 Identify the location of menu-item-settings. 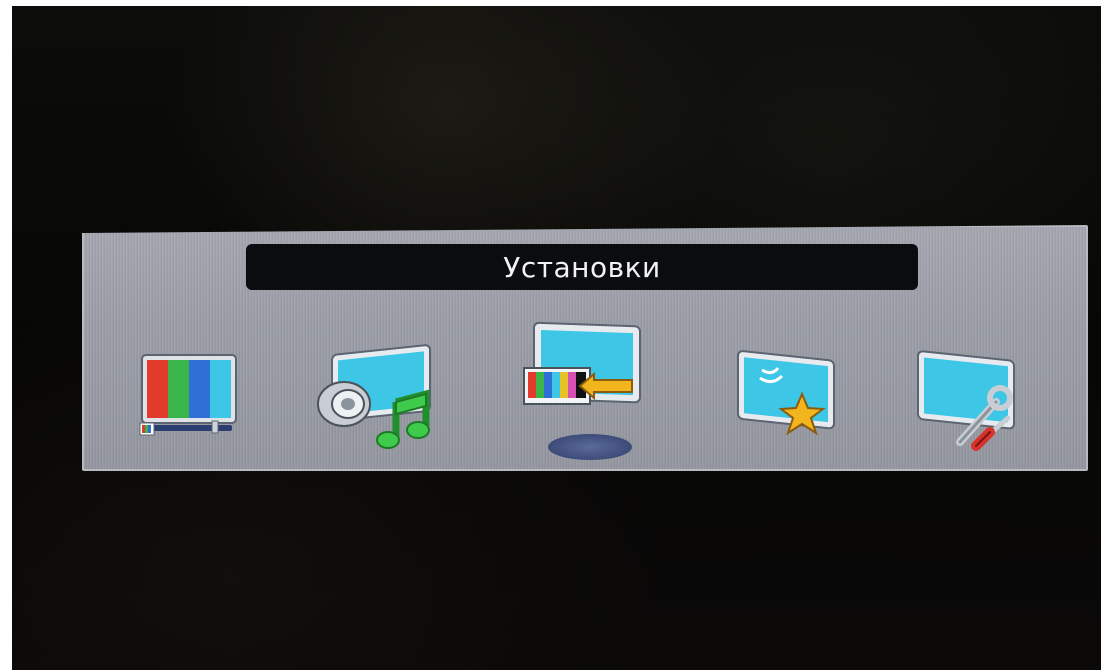
(970, 401).